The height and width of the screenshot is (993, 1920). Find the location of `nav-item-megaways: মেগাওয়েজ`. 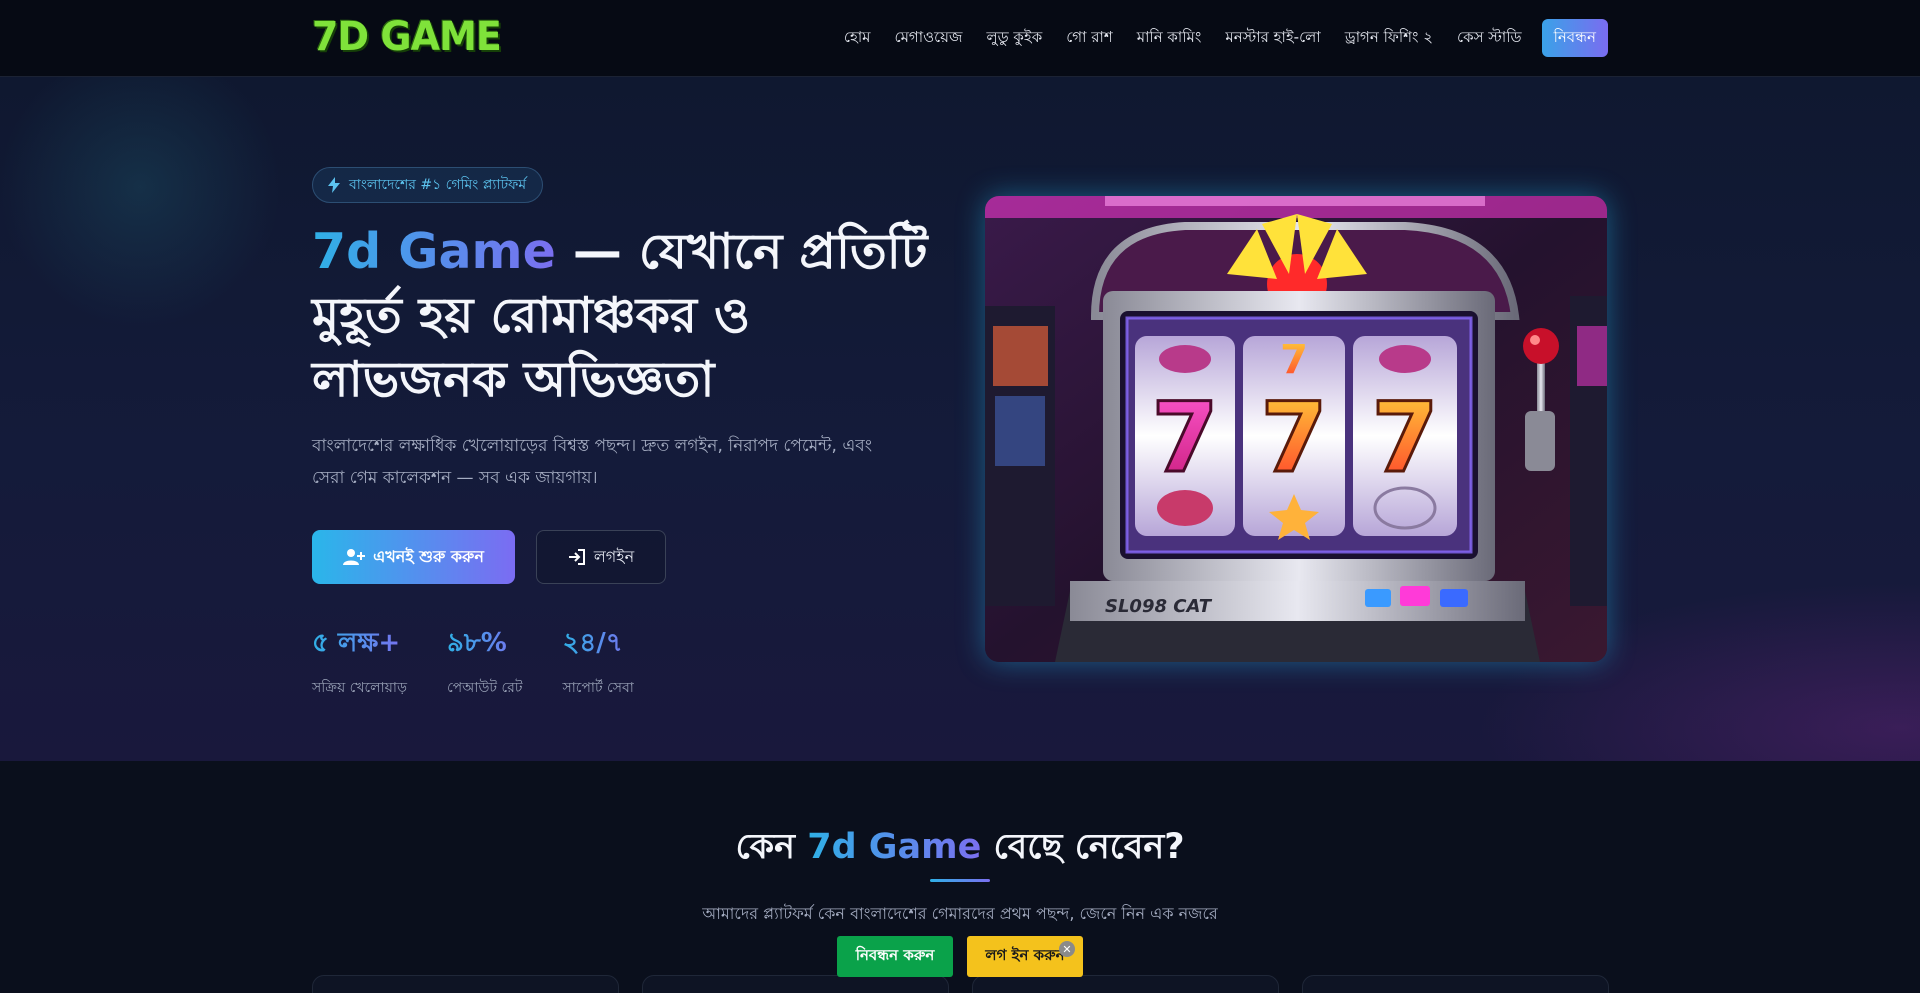

nav-item-megaways: মেগাওয়েজ is located at coordinates (929, 38).